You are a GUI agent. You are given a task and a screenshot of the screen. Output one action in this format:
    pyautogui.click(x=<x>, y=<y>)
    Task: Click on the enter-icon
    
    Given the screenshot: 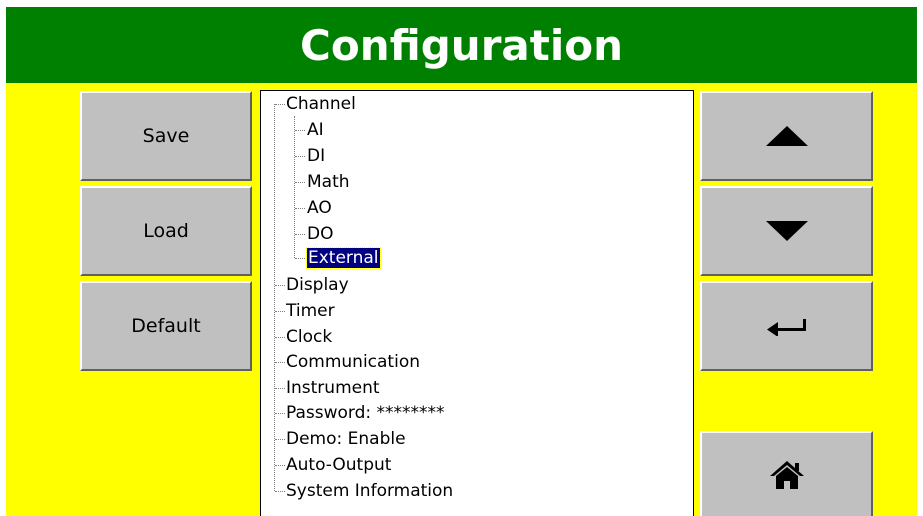 What is the action you would take?
    pyautogui.click(x=786, y=327)
    